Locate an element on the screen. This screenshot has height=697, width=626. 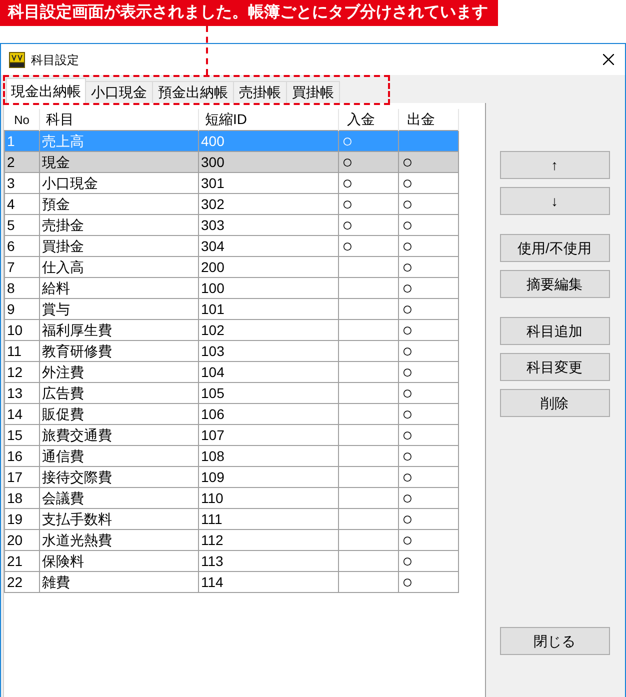
table-row: 7 仕入高 200 ○ is located at coordinates (231, 267).